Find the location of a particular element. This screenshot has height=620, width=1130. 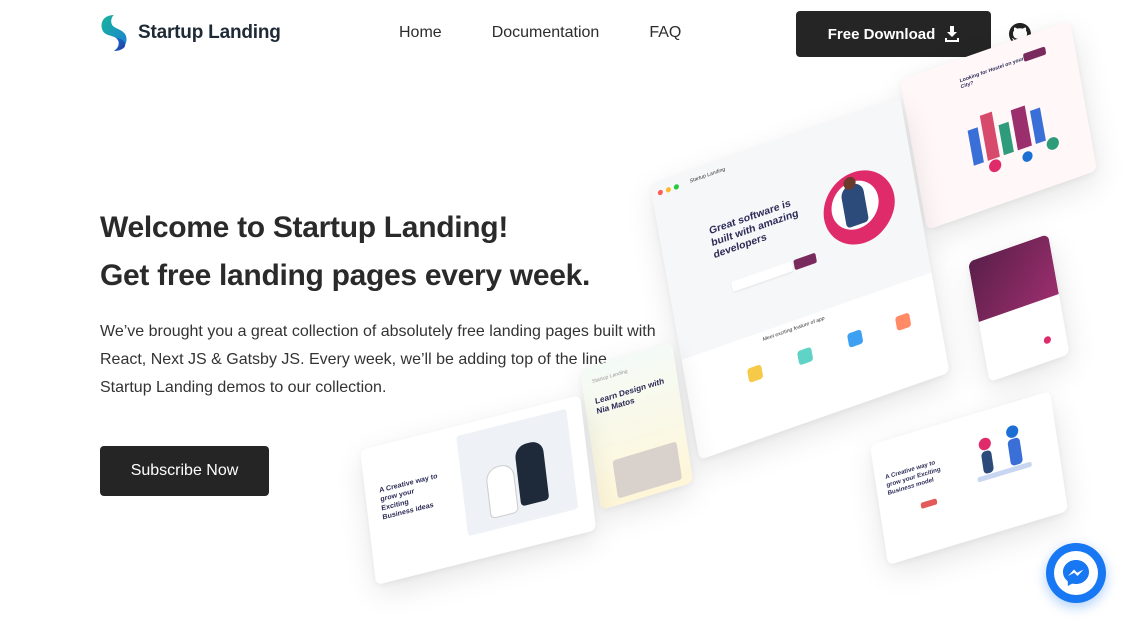

messenger-icon is located at coordinates (1076, 573).